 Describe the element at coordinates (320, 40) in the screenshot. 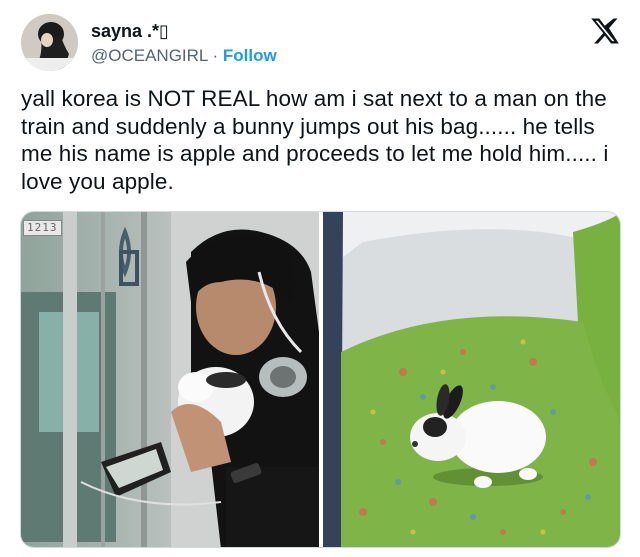

I see `tweet-header: sayna .*▯ @OCEANGIRL · Follow` at that location.